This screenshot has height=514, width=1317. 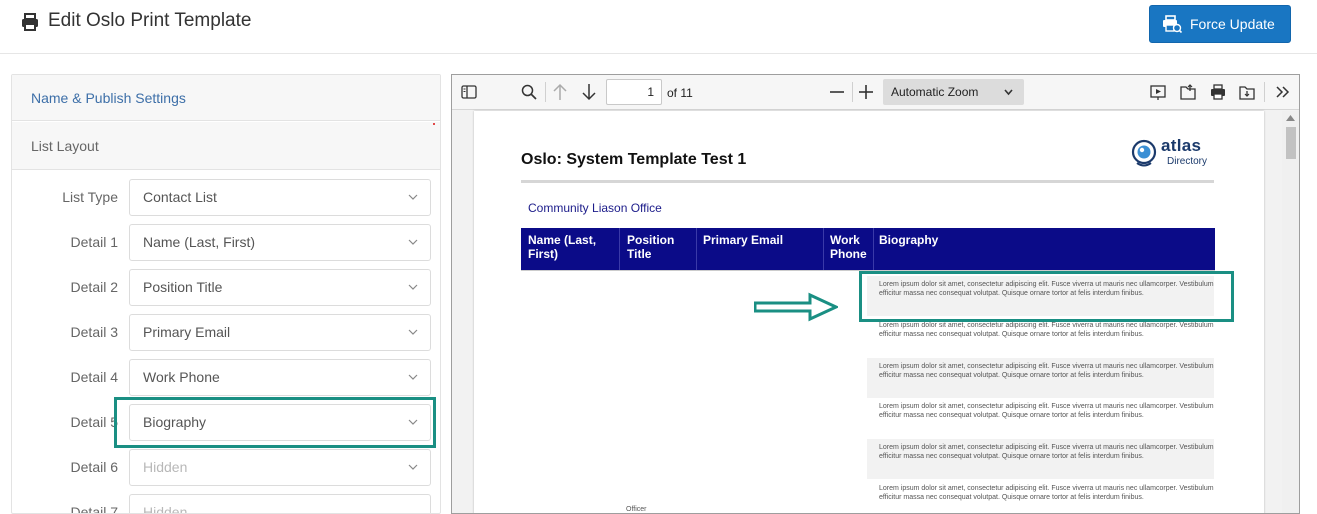 What do you see at coordinates (1283, 92) in the screenshot?
I see `double-chevron-right-icon` at bounding box center [1283, 92].